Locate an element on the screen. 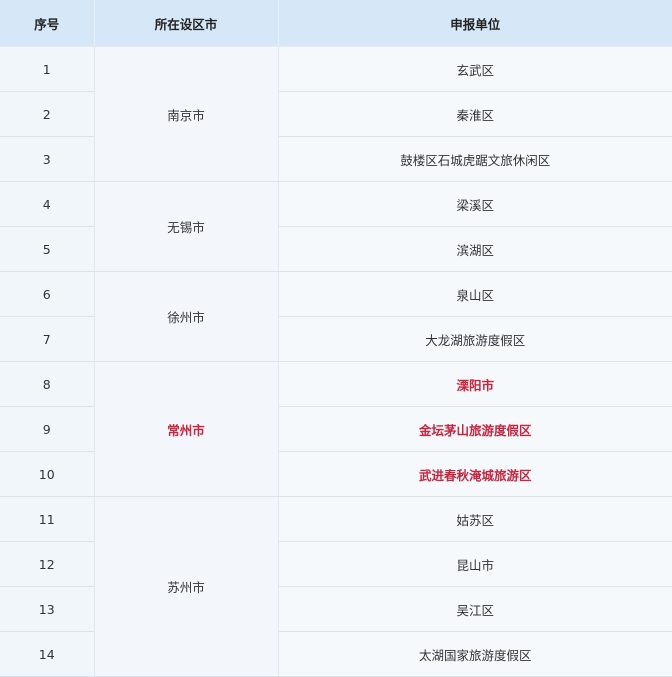 The height and width of the screenshot is (677, 672). row-number: 13 is located at coordinates (47, 609).